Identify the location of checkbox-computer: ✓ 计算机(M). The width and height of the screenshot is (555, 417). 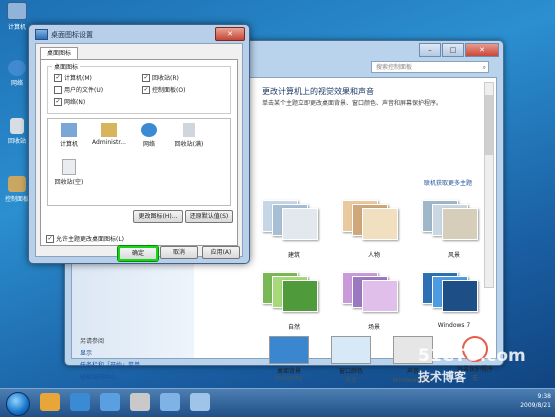
(73, 77).